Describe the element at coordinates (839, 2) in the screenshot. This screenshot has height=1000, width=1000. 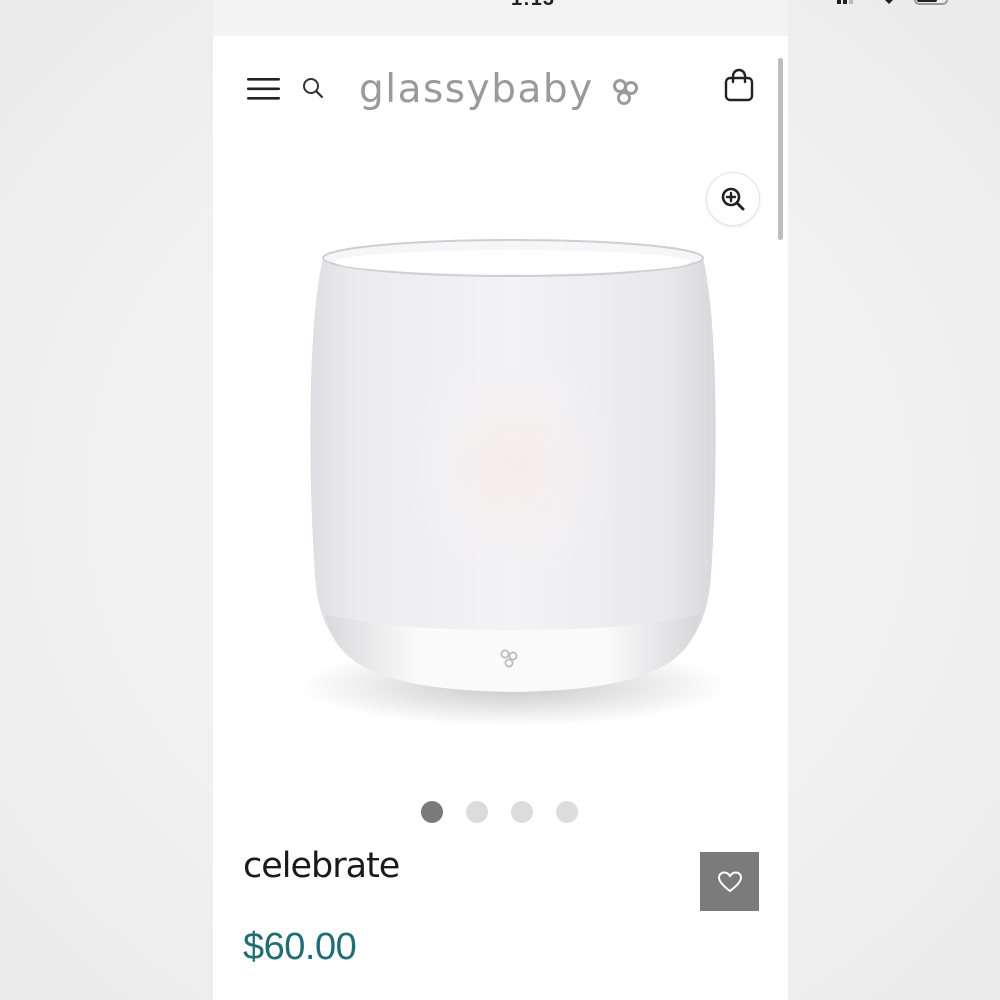
I see `signal-icon` at that location.